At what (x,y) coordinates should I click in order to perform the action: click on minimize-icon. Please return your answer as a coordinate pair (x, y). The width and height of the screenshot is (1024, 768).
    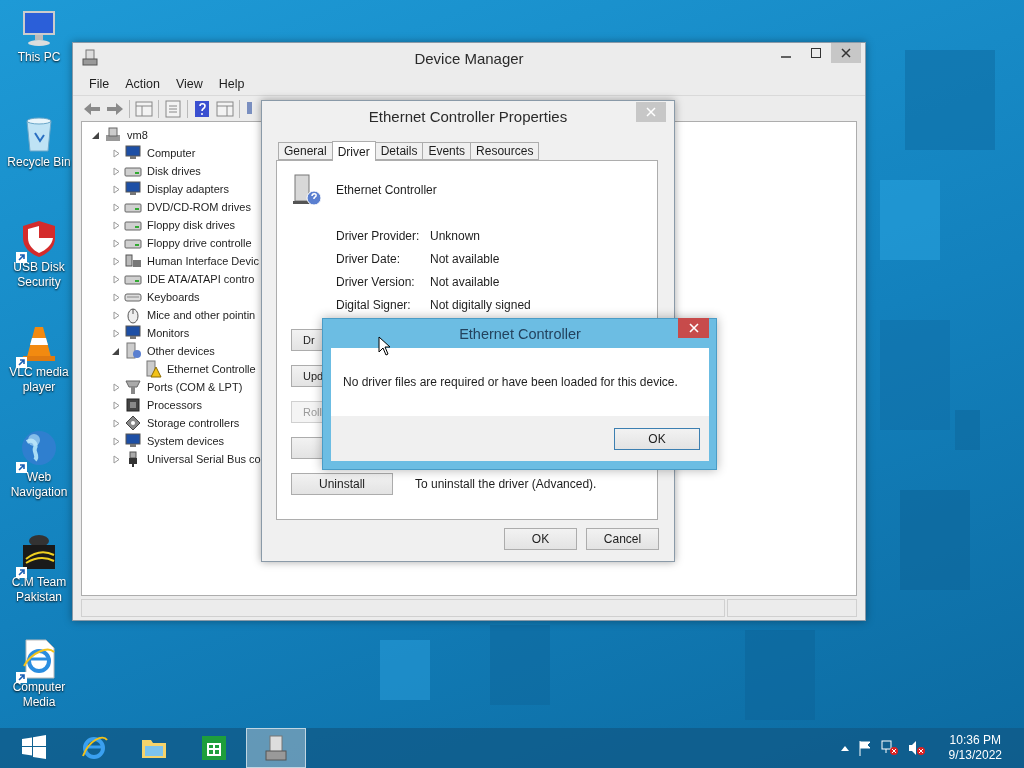
    Looking at the image, I should click on (786, 57).